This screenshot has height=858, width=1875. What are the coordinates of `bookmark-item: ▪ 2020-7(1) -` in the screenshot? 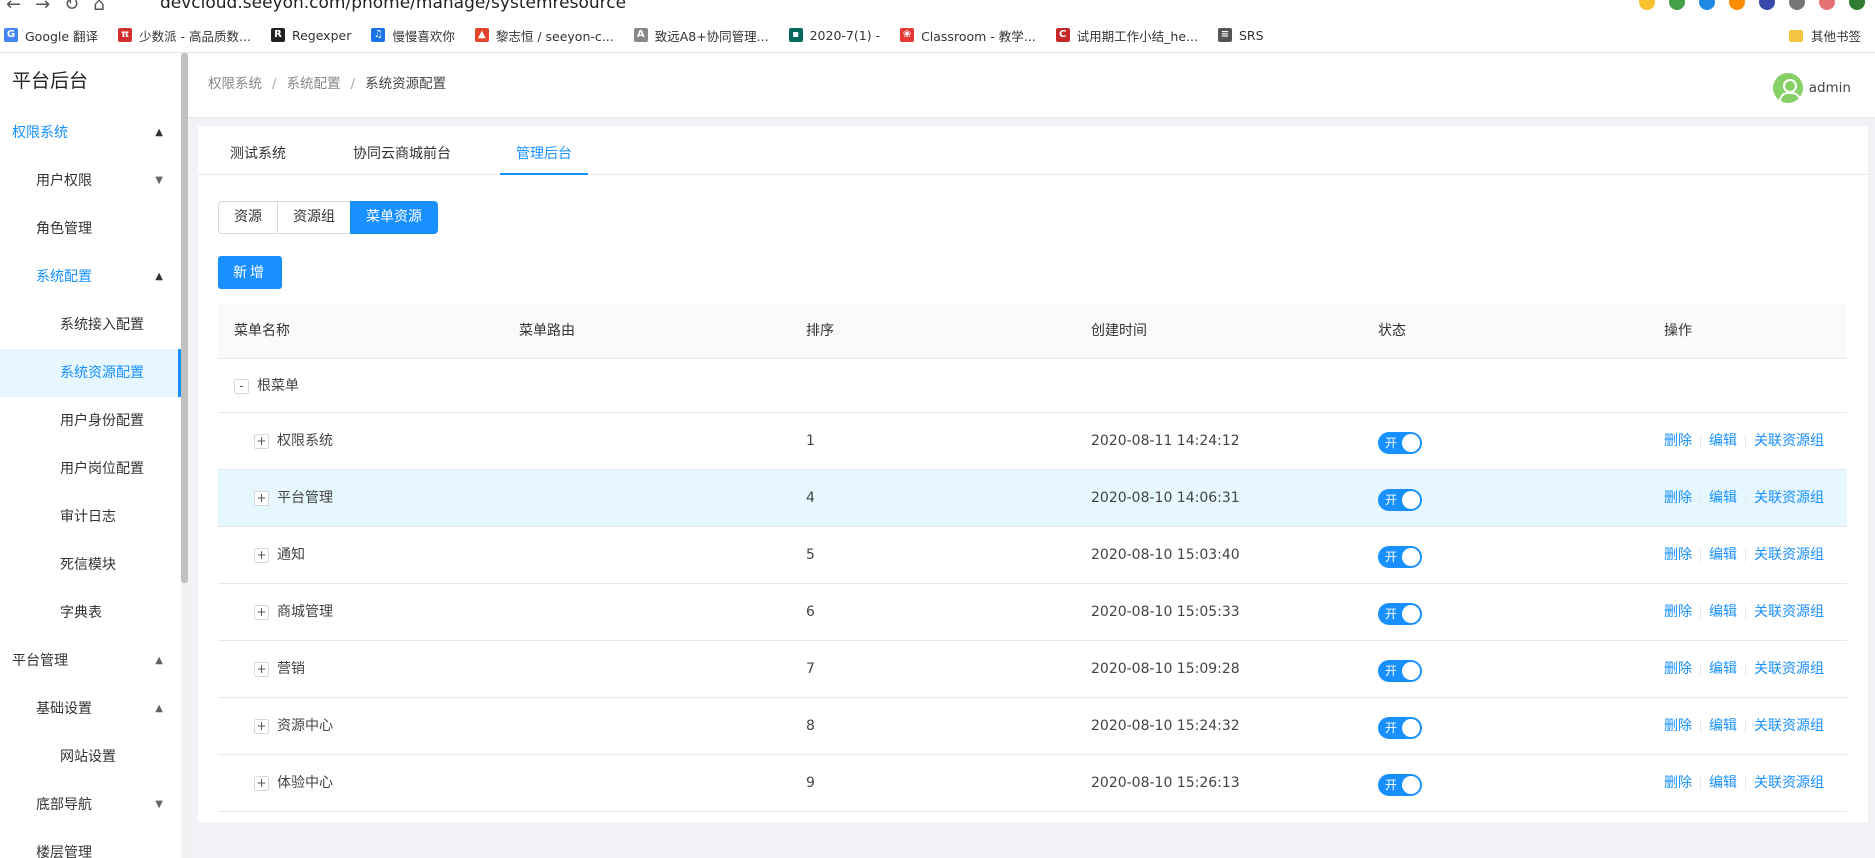 It's located at (834, 35).